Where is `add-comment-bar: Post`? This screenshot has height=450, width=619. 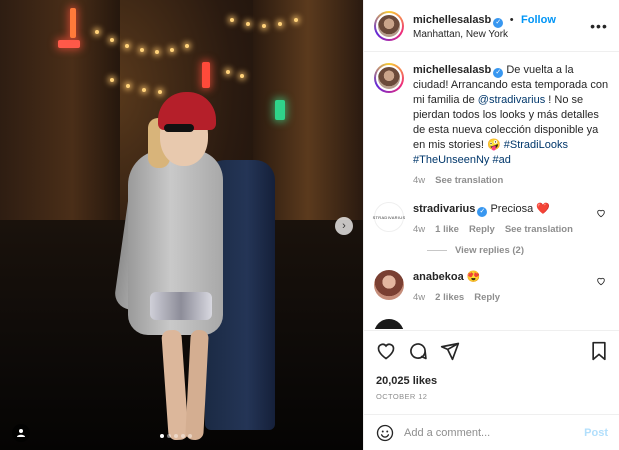 add-comment-bar: Post is located at coordinates (491, 432).